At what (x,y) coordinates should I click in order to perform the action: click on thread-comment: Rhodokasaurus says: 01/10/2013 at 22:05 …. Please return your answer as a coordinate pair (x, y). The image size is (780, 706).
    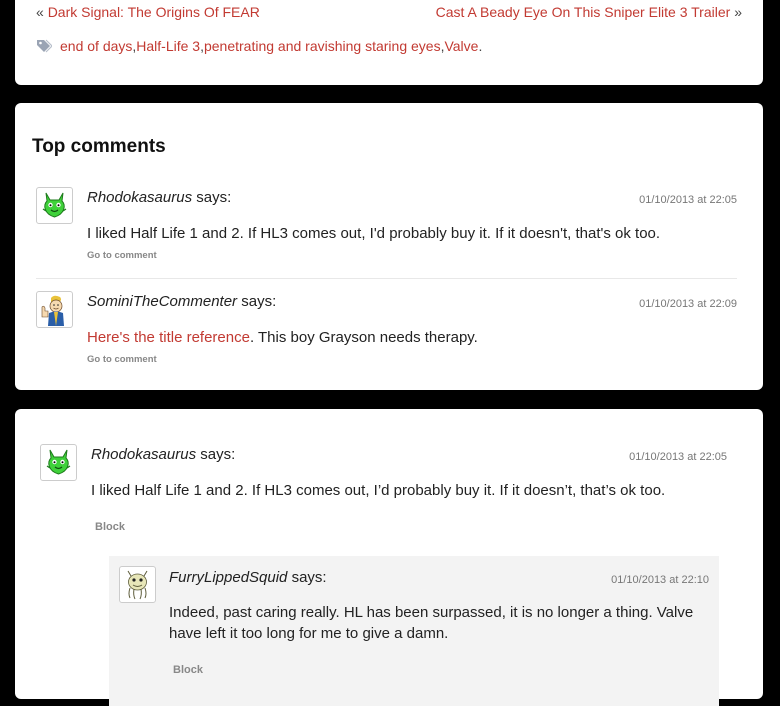
    Looking at the image, I should click on (383, 494).